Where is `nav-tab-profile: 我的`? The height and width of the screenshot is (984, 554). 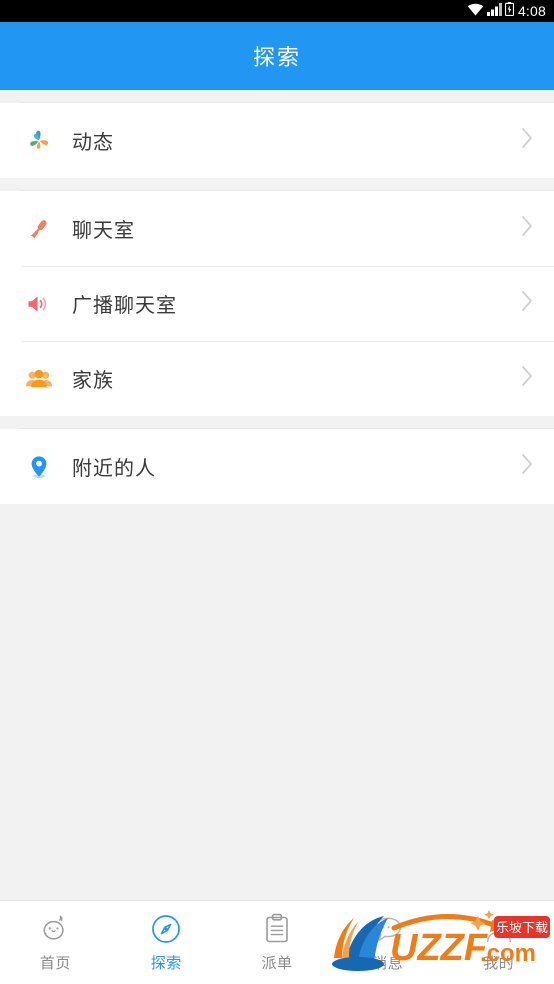
nav-tab-profile: 我的 is located at coordinates (498, 942).